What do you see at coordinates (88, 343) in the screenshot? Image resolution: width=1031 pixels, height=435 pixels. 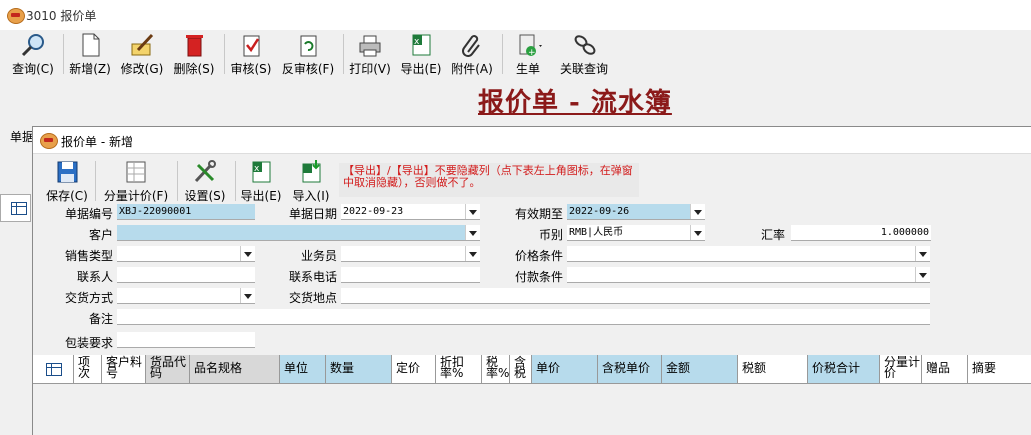 I see `packing-label: 包装要求` at bounding box center [88, 343].